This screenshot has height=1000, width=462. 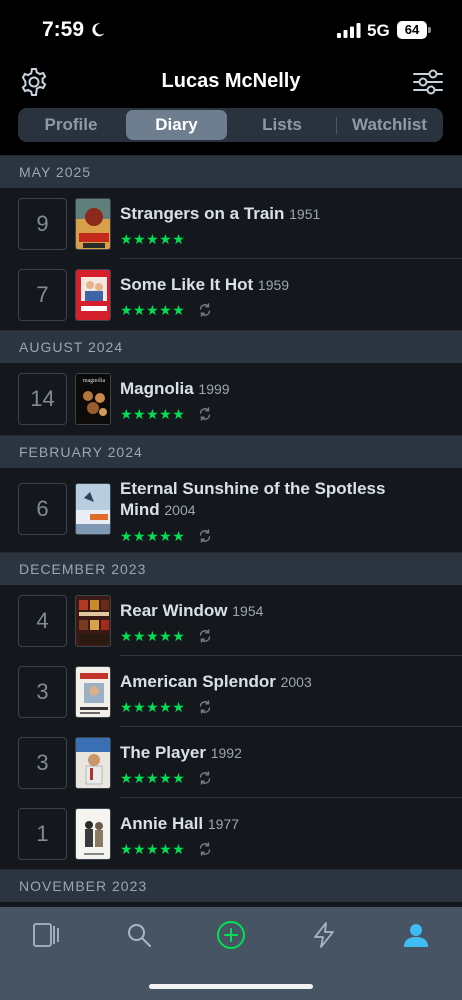 I want to click on film-title: American Splendor 2003, so click(x=216, y=682).